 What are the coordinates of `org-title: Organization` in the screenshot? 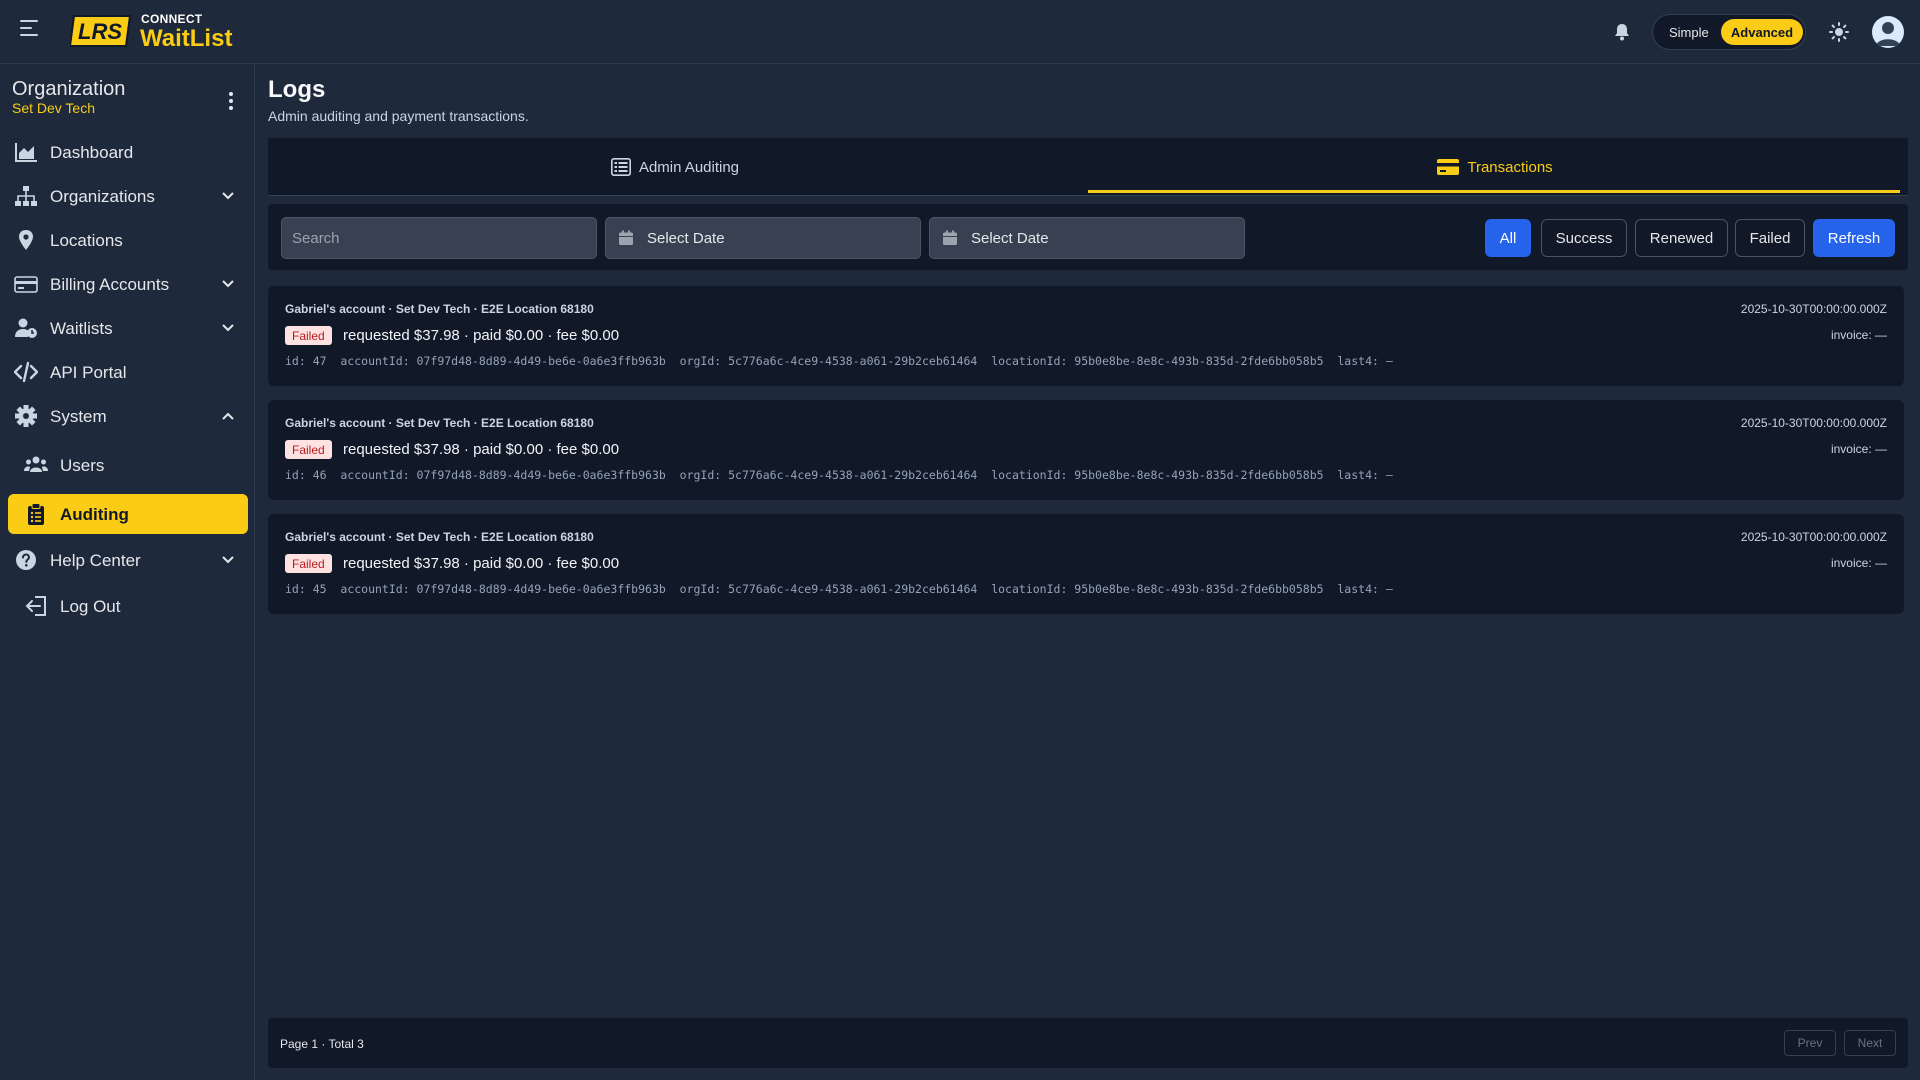 It's located at (69, 89).